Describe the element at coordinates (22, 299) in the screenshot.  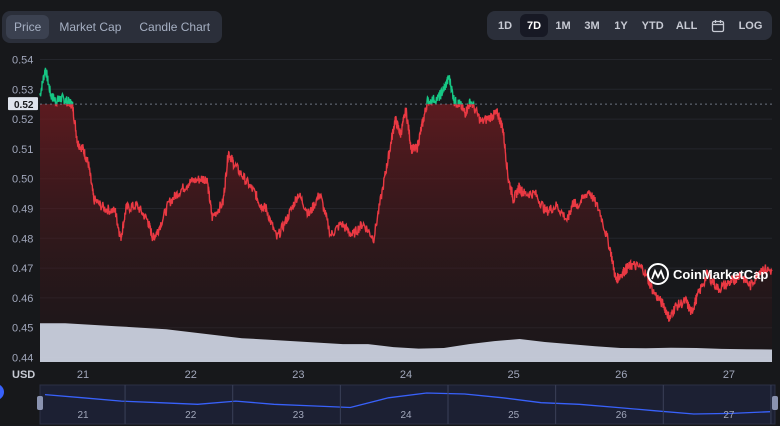
I see `y-tick-label: 0.46` at that location.